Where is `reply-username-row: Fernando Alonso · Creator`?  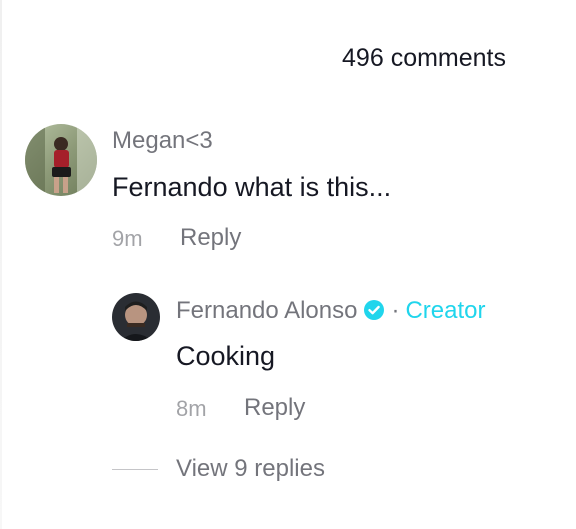
reply-username-row: Fernando Alonso · Creator is located at coordinates (331, 311).